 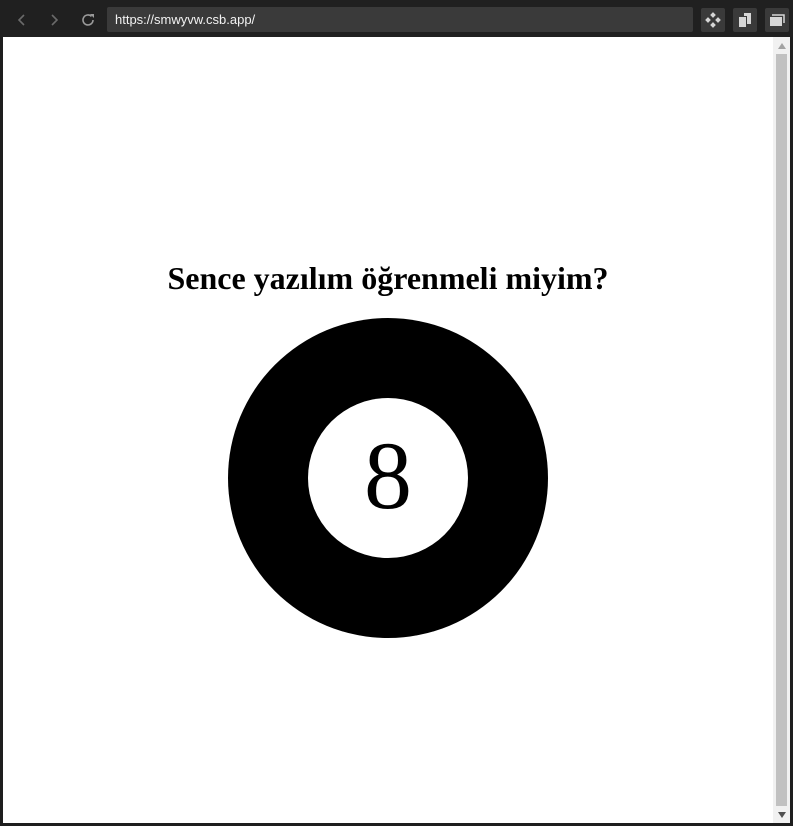 I want to click on windows-icon, so click(x=777, y=20).